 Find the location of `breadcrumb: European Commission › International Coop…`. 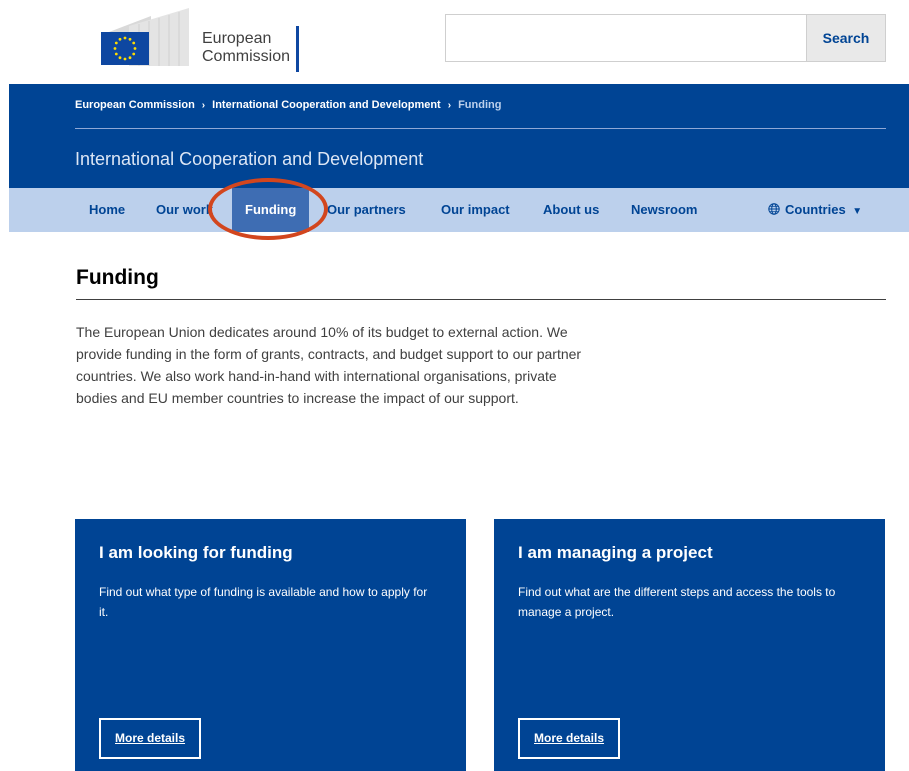

breadcrumb: European Commission › International Coop… is located at coordinates (288, 105).